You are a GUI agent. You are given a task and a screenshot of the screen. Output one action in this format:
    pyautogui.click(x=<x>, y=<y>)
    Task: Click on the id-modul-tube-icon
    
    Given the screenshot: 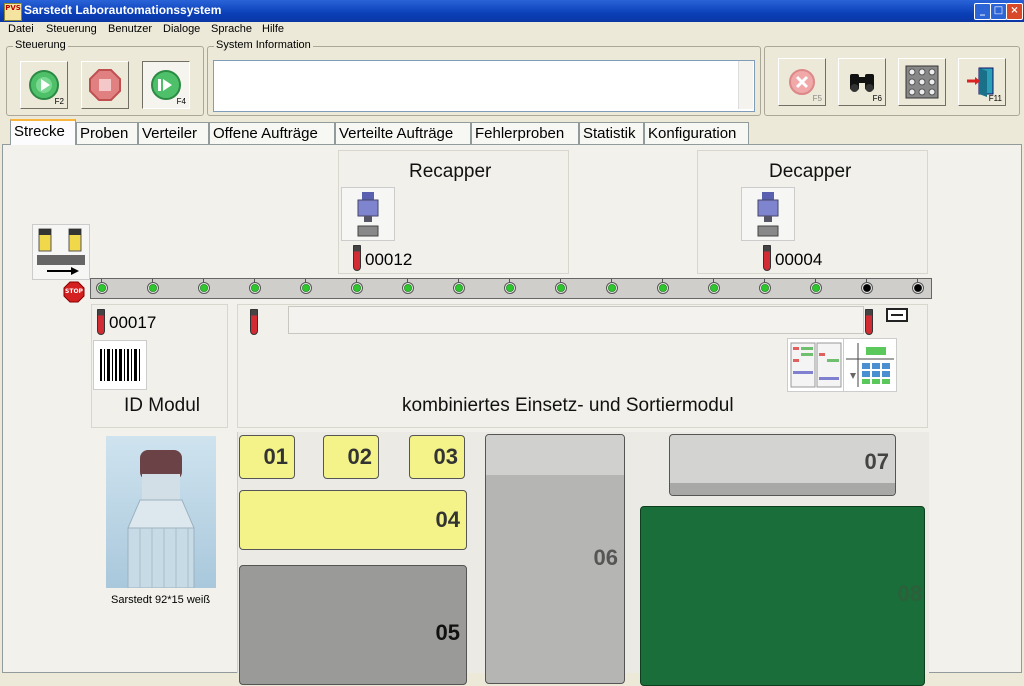 What is the action you would take?
    pyautogui.click(x=101, y=322)
    